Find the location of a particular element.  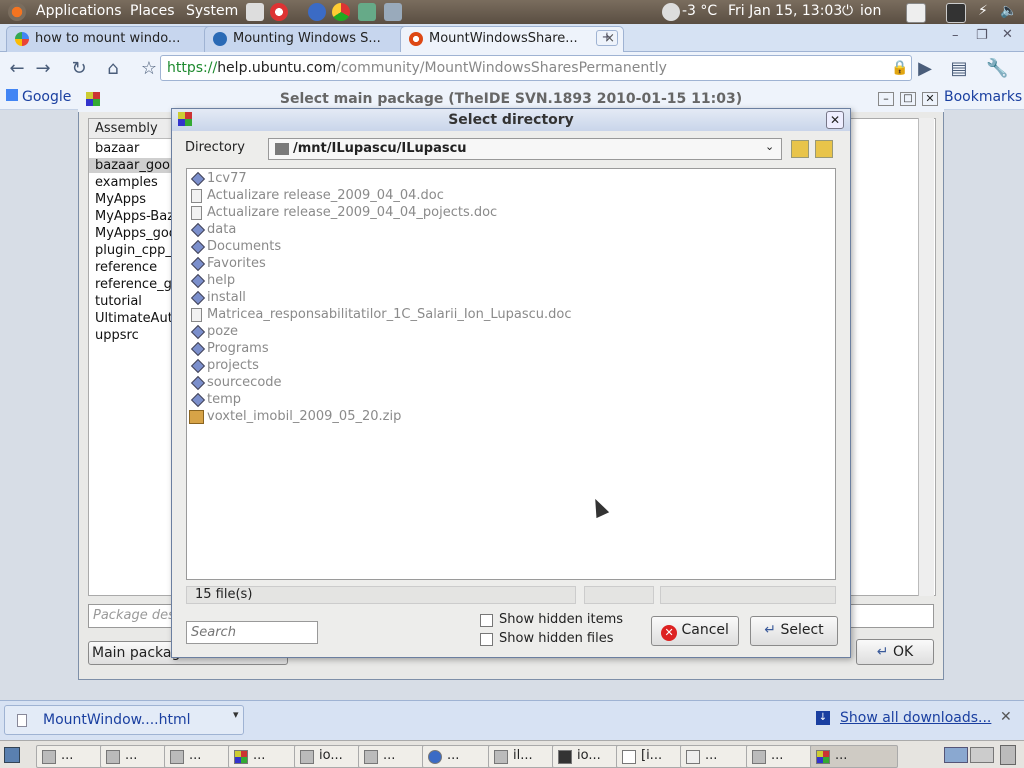

mail-launcher-icon is located at coordinates (255, 12).